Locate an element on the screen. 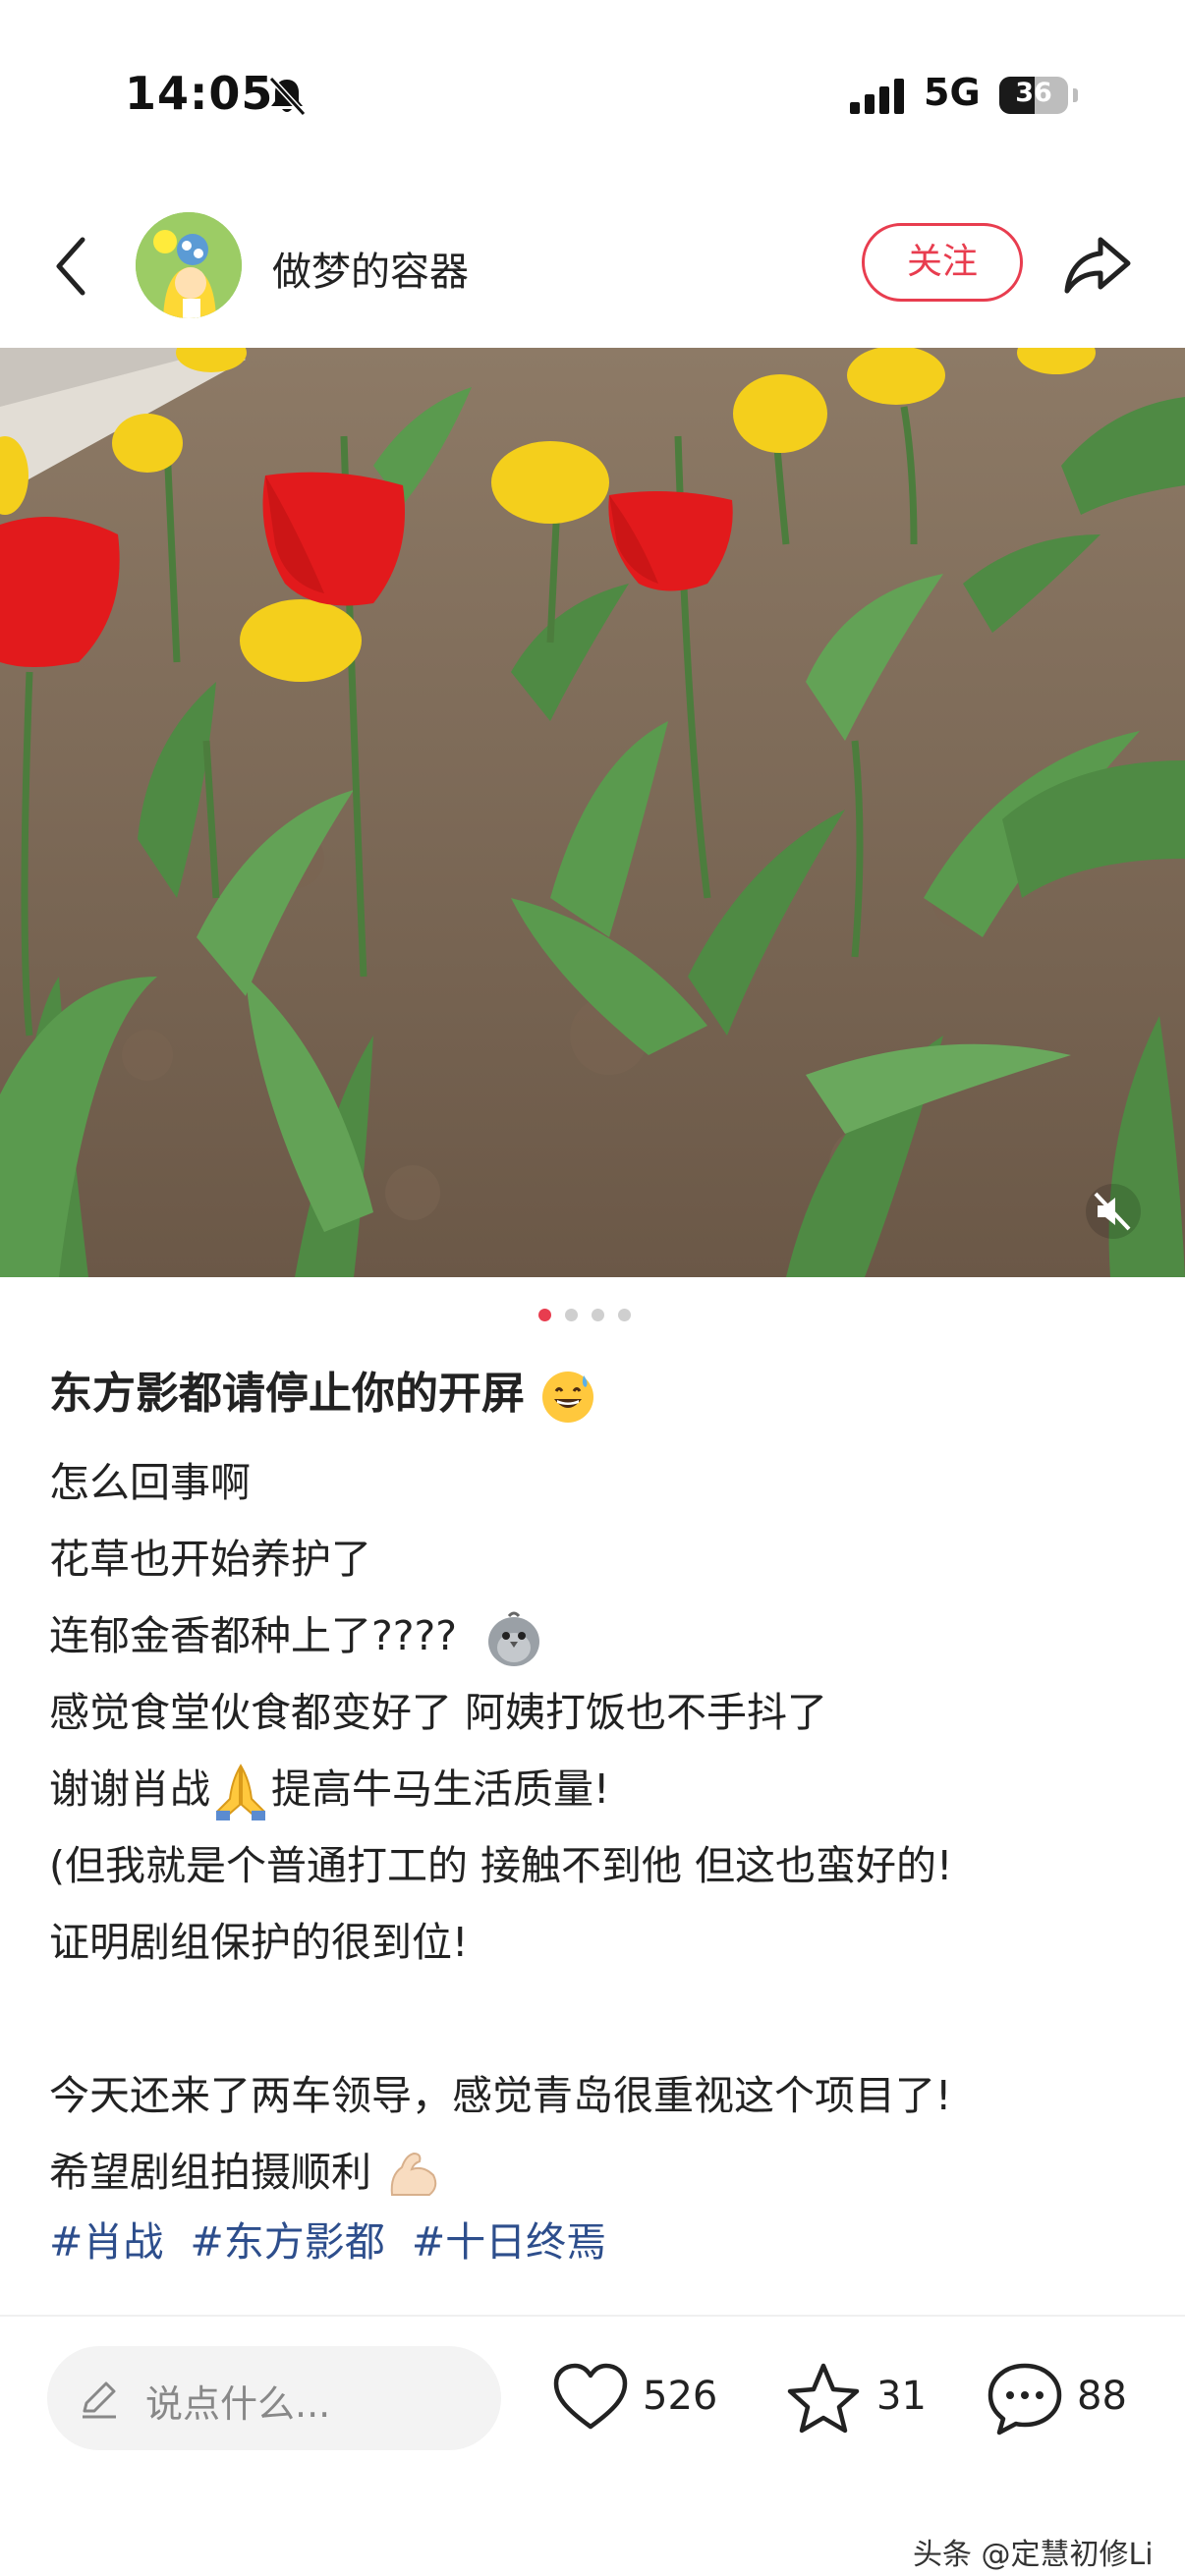 The image size is (1185, 2576). post-line: 谢谢肖战 提高牛马生活质量! is located at coordinates (594, 1789).